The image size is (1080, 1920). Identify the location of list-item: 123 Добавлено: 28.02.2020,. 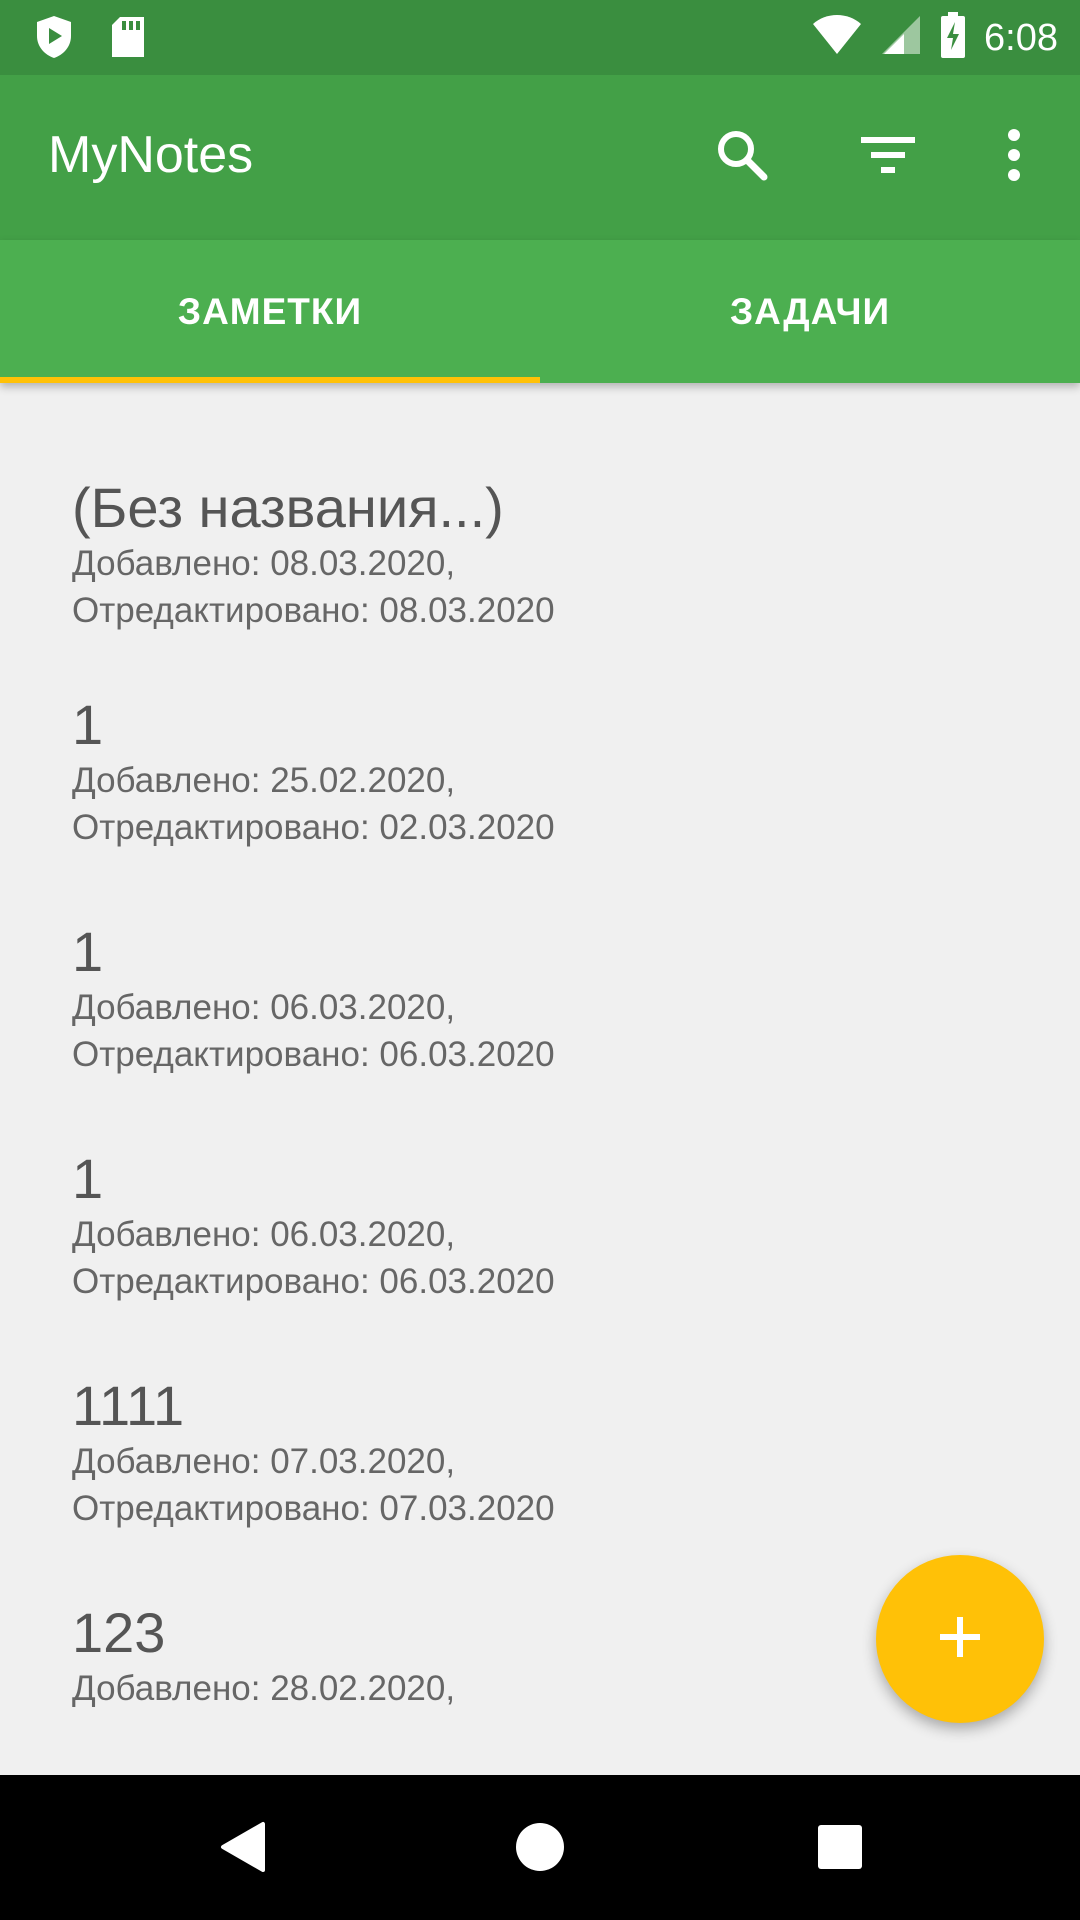
(263, 1656).